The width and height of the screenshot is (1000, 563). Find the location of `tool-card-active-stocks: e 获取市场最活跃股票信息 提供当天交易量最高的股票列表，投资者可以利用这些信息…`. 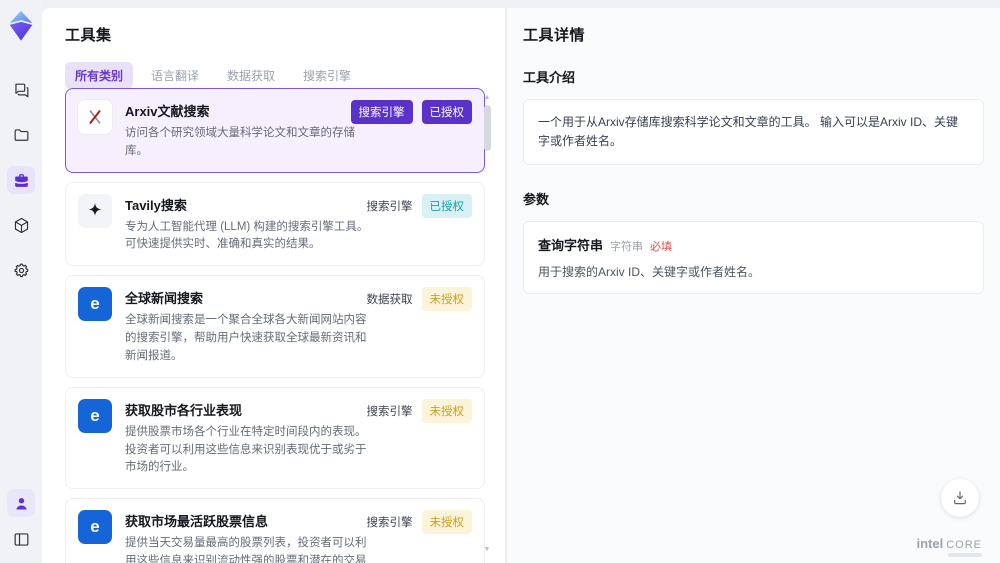

tool-card-active-stocks: e 获取市场最活跃股票信息 提供当天交易量最高的股票列表，投资者可以利用这些信息… is located at coordinates (275, 530).